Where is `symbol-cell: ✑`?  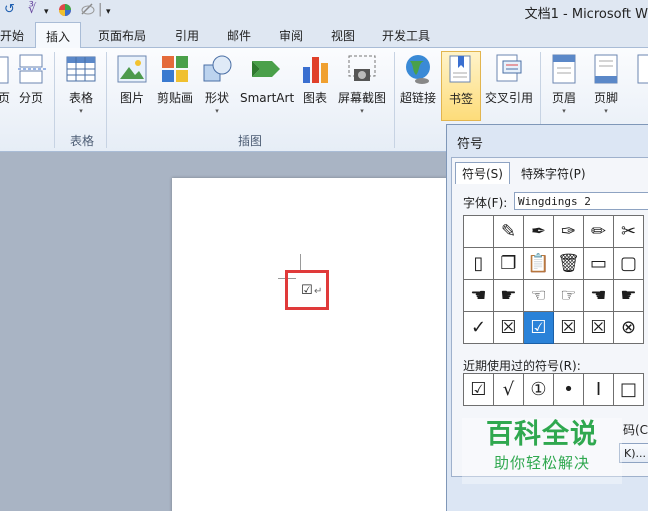
symbol-cell: ✑ is located at coordinates (568, 231).